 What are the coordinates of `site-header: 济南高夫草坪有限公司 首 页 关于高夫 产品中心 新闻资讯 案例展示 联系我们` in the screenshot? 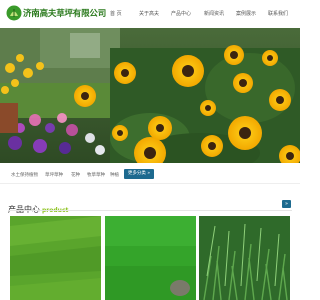 It's located at (150, 14).